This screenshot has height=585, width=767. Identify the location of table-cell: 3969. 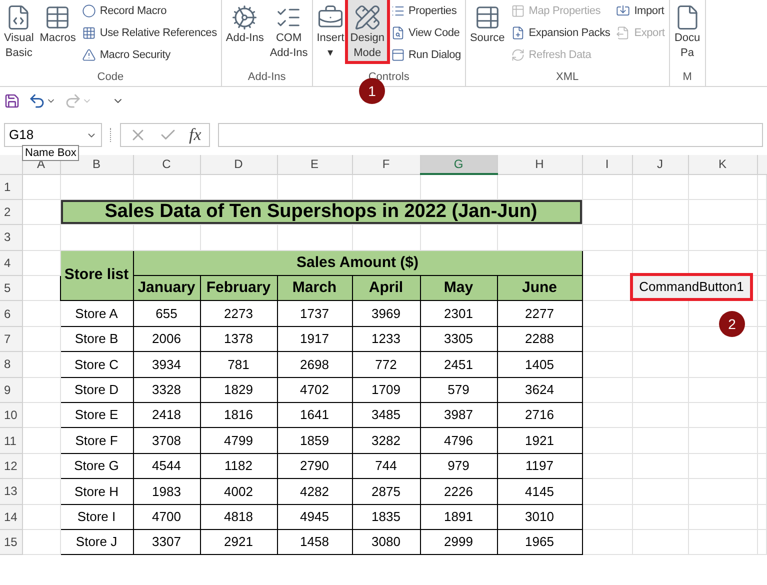
(386, 313).